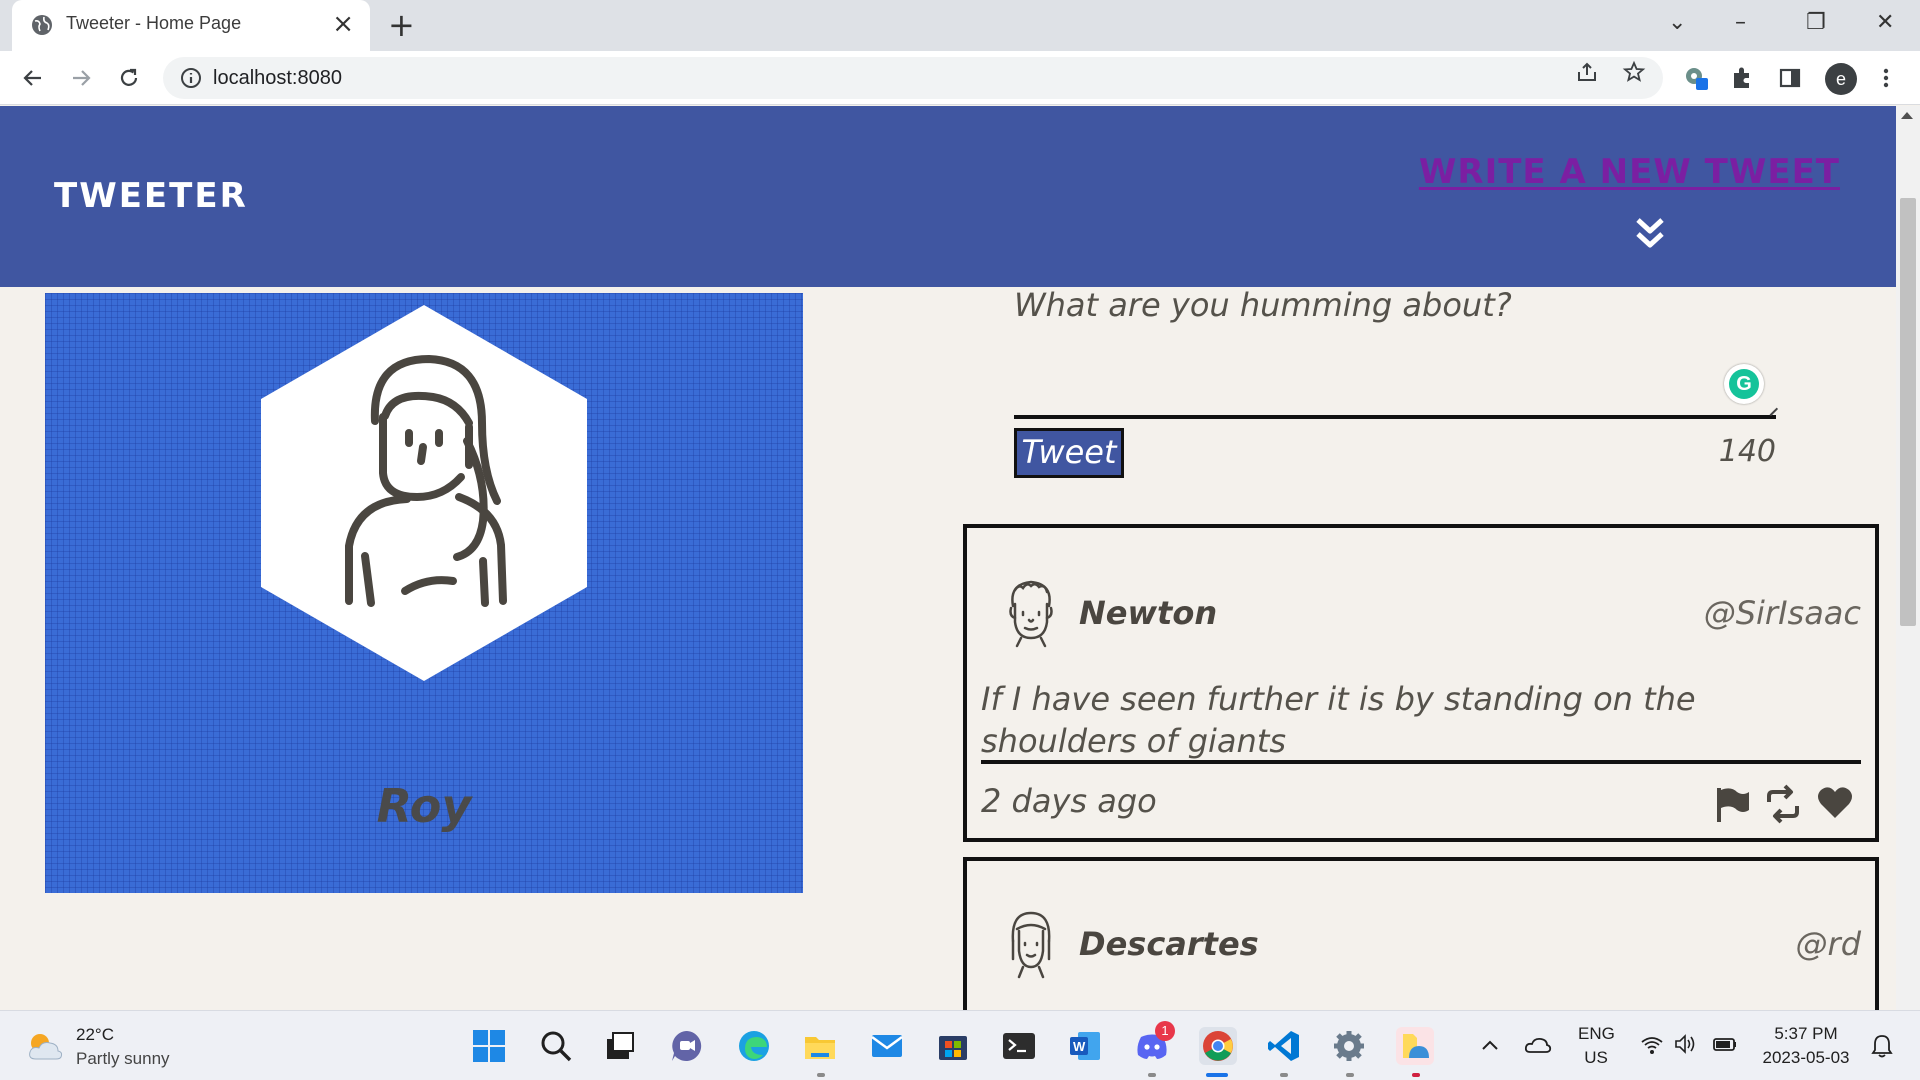  I want to click on search-button, so click(556, 1046).